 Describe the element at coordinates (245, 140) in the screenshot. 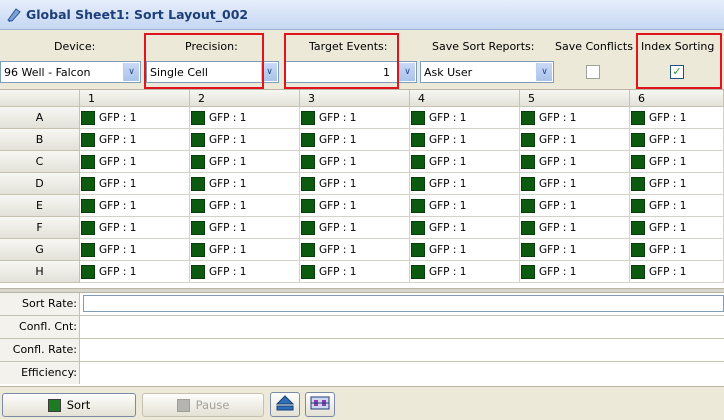

I see `well-B2: GFP : 1` at that location.